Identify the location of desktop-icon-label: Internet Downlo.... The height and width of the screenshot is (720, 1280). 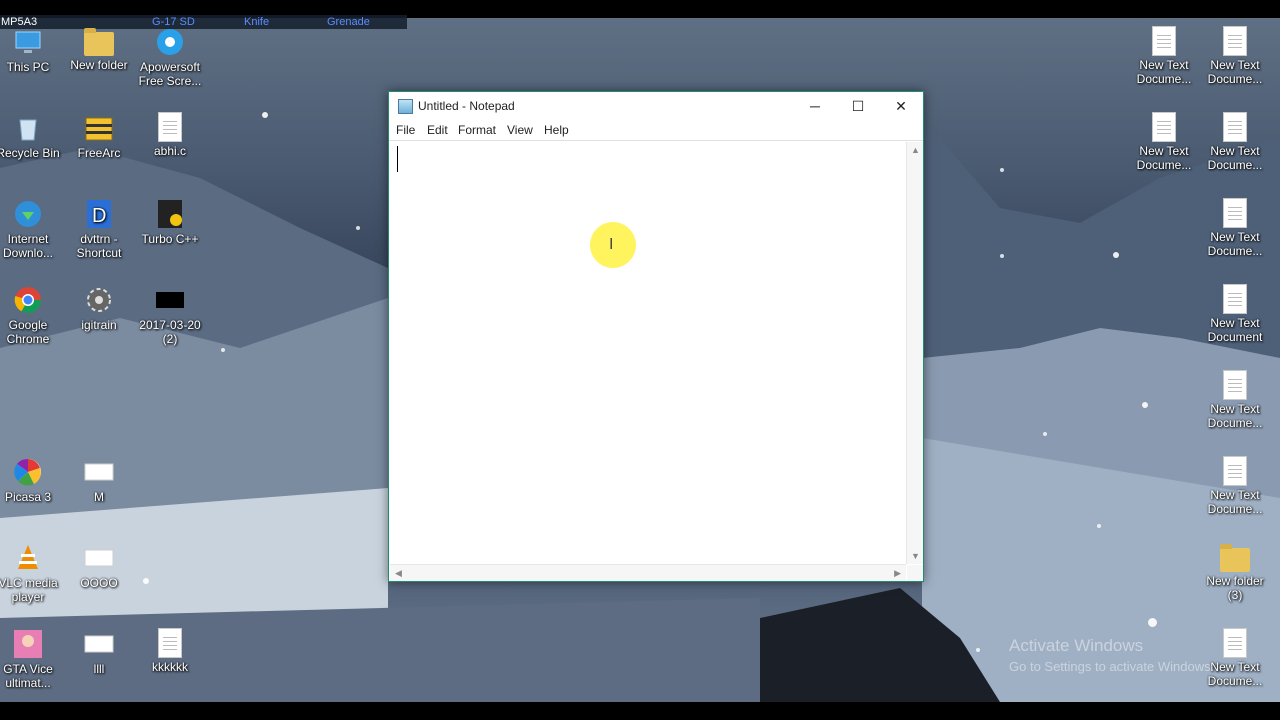
(28, 246).